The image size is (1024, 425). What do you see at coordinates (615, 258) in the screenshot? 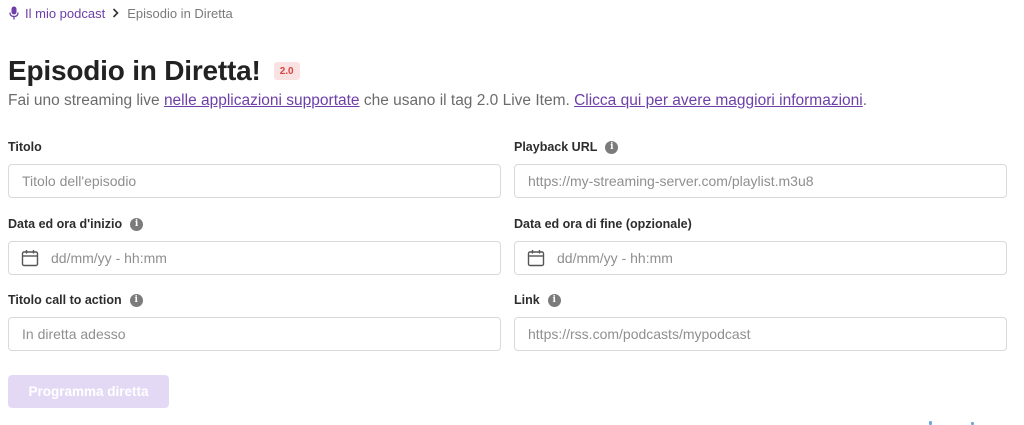
I see `end-date-placeholder: dd/mm/yy - hh:mm` at bounding box center [615, 258].